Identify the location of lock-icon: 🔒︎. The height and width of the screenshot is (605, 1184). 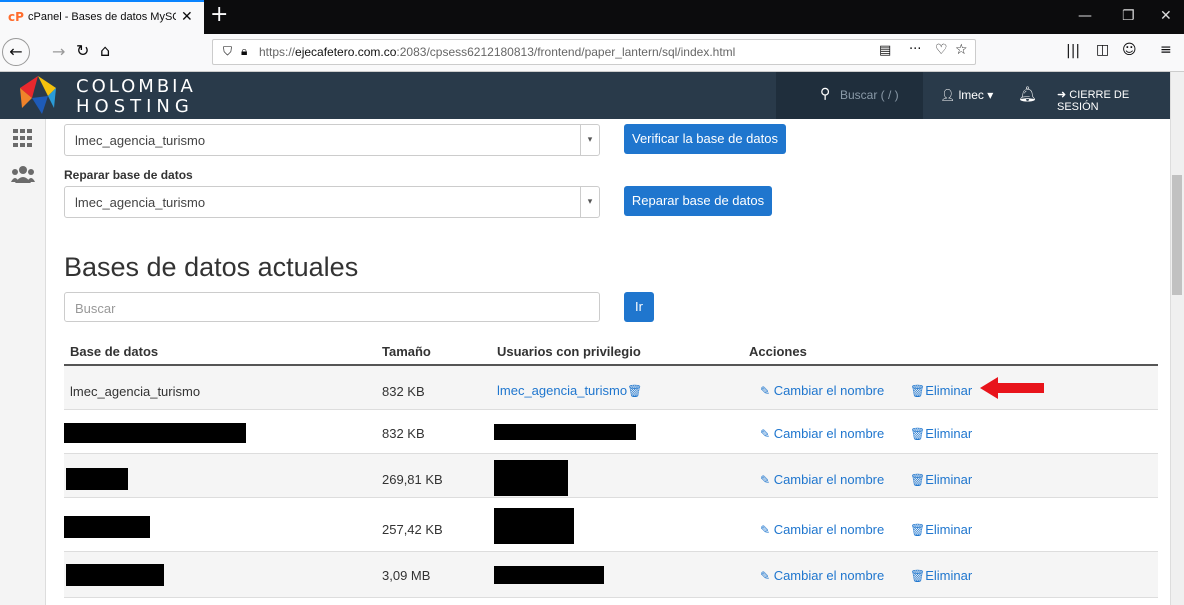
(244, 51).